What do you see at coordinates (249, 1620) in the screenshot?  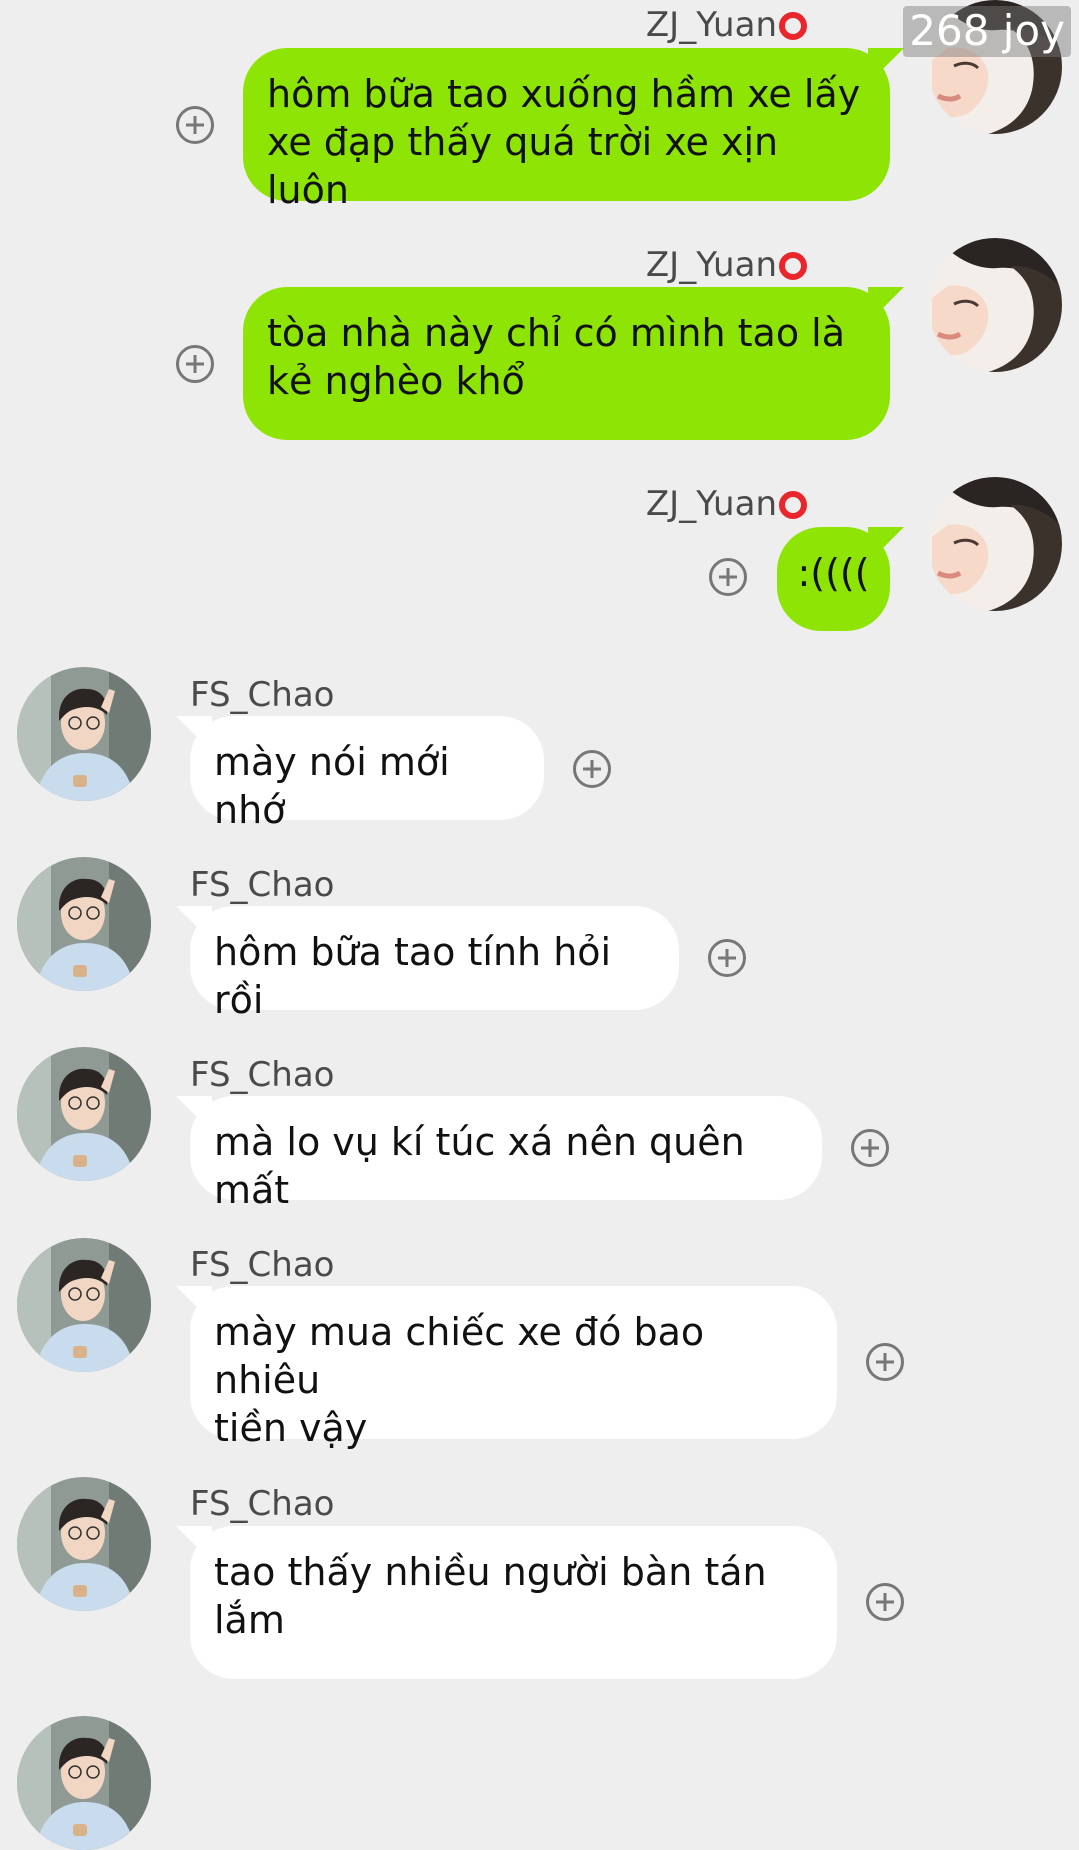 I see `message-text: lắm` at bounding box center [249, 1620].